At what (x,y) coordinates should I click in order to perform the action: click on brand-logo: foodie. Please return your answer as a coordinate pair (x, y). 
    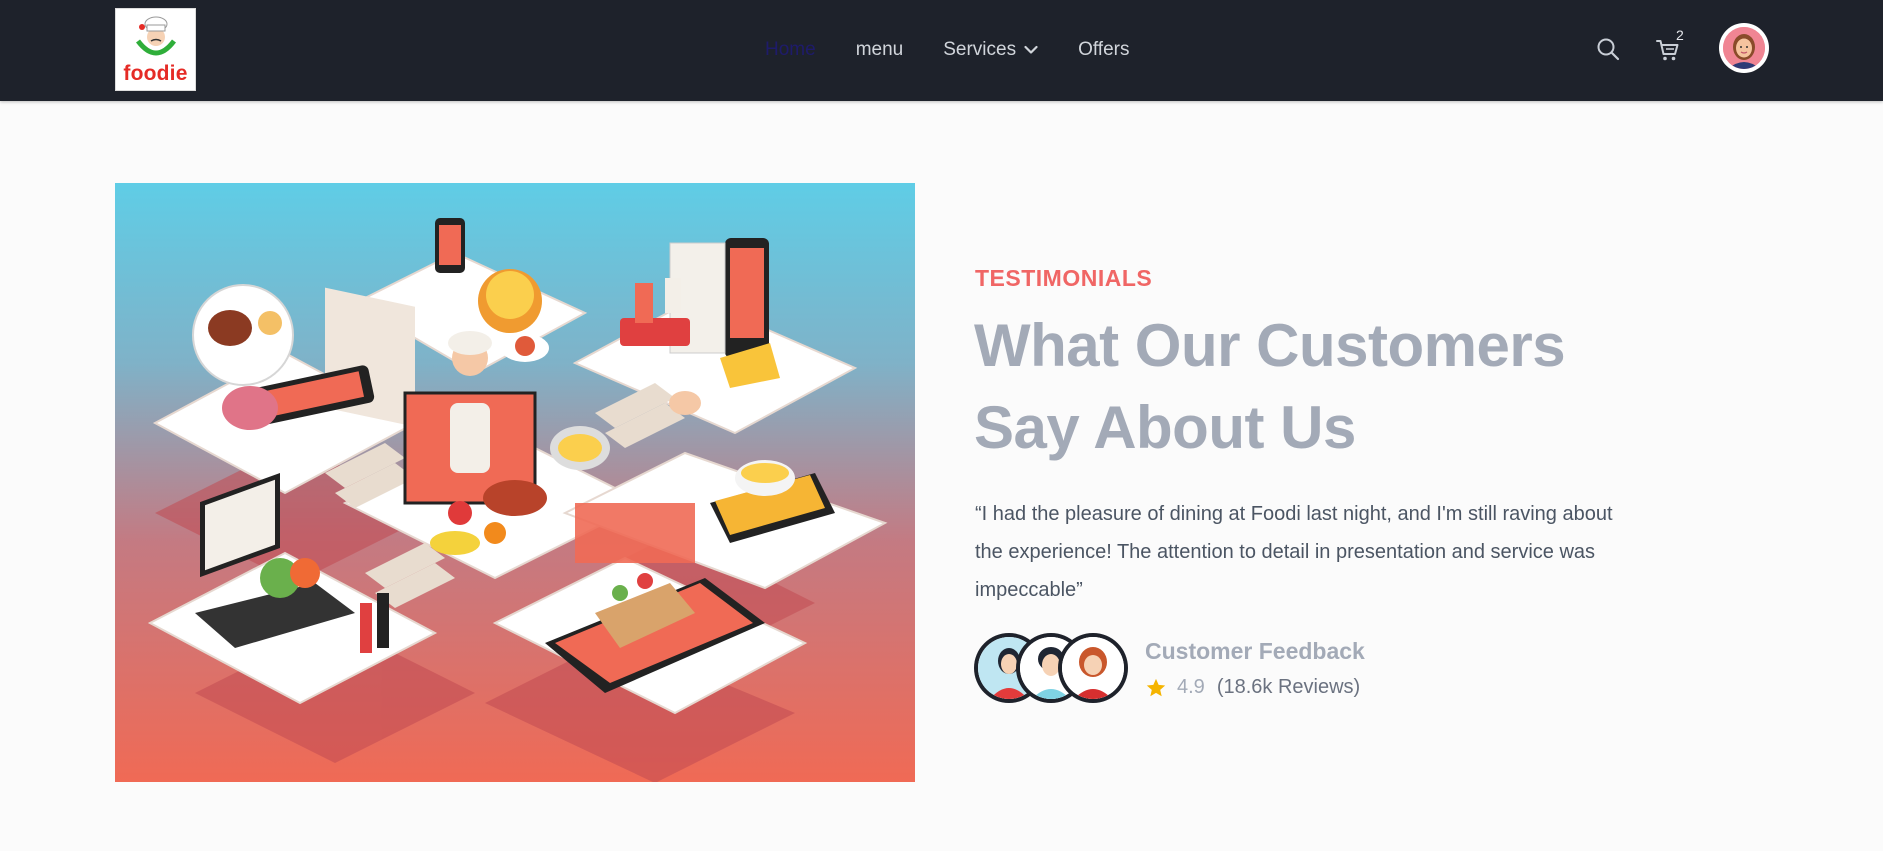
    Looking at the image, I should click on (155, 49).